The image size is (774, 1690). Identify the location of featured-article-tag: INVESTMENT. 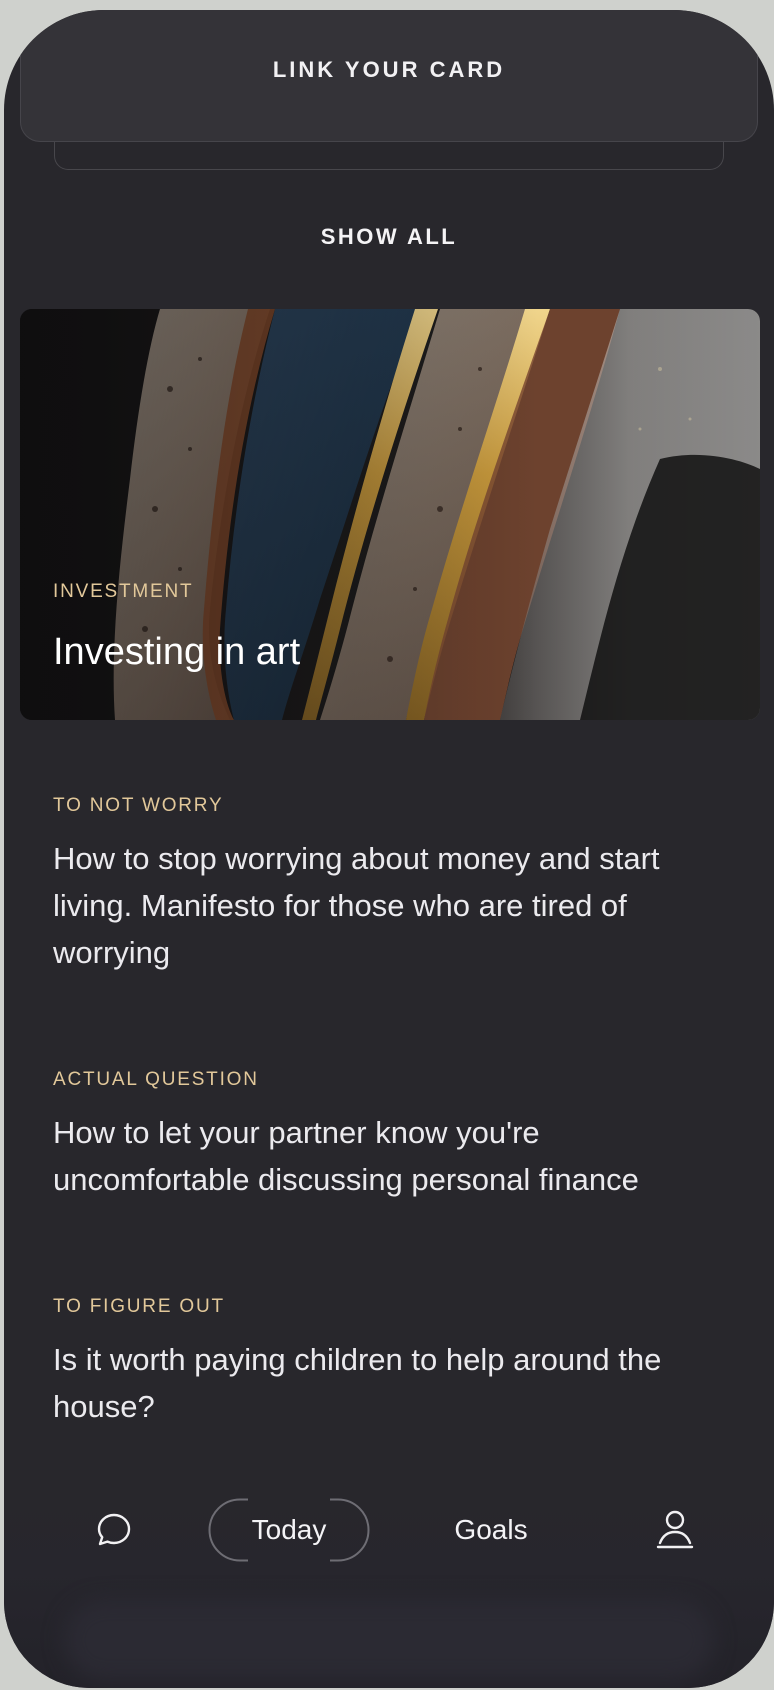
(123, 591).